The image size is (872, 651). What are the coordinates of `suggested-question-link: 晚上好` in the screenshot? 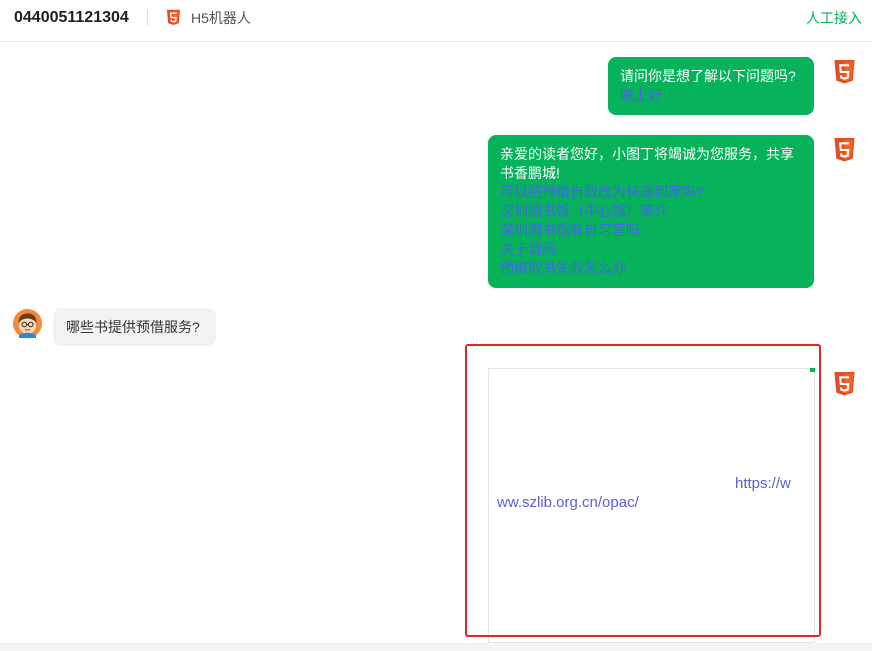 It's located at (711, 95).